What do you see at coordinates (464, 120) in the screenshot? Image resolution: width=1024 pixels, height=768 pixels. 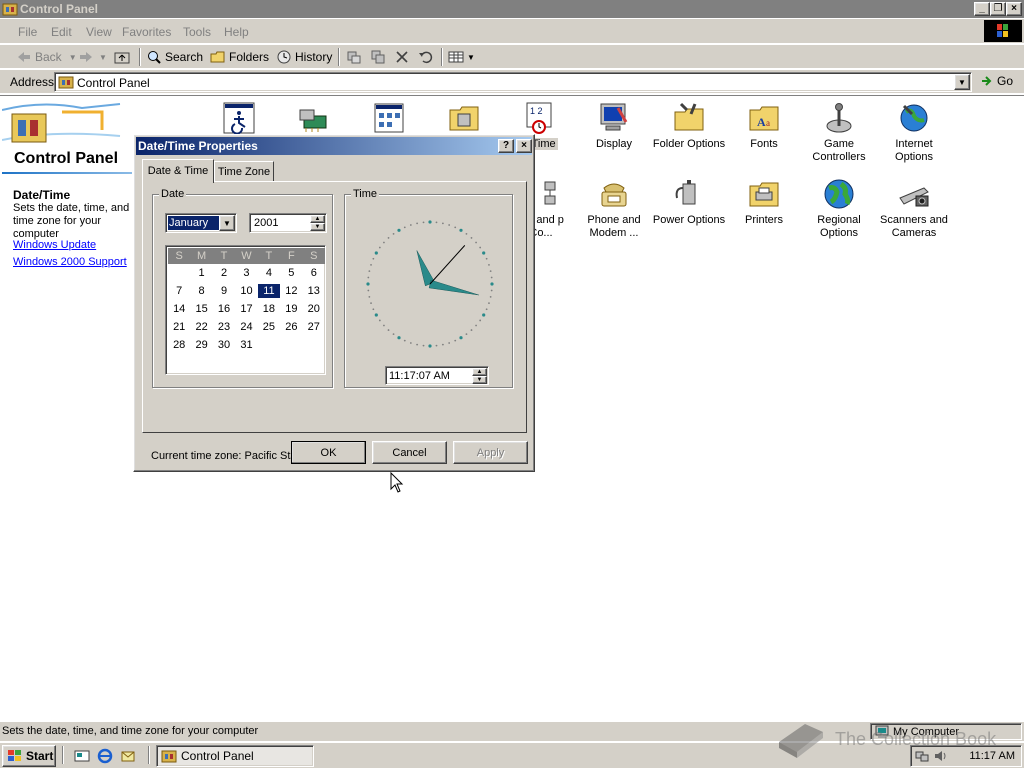 I see `cp-icon-administrative-tools` at bounding box center [464, 120].